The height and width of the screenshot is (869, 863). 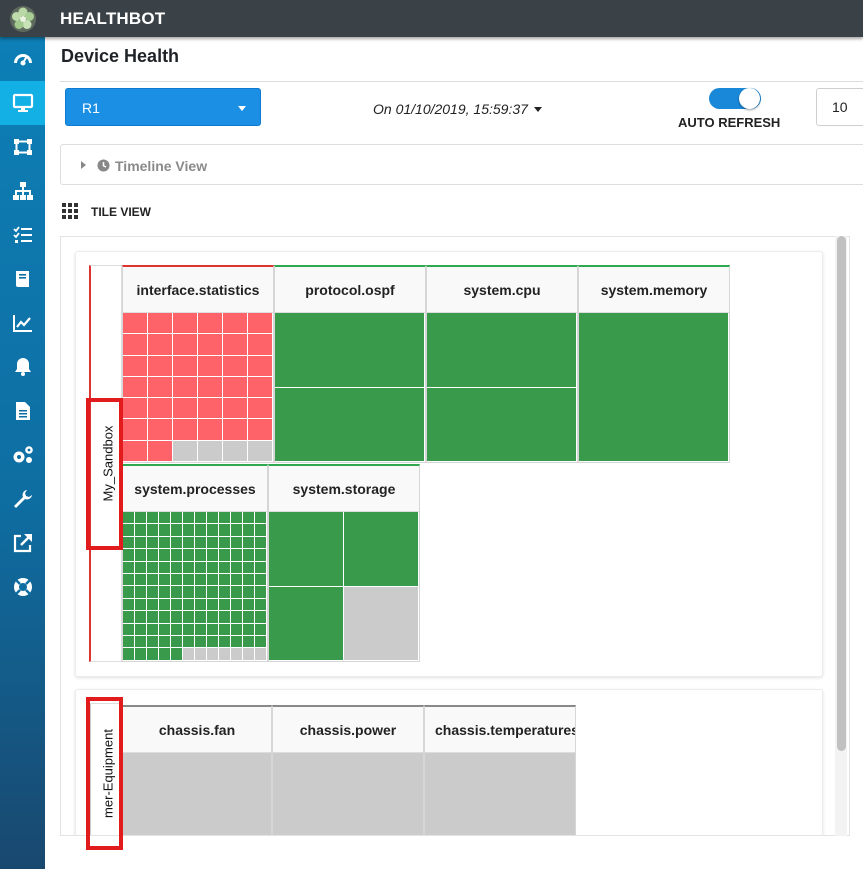 I want to click on tile-chassis-temperatures: chassis.temperatures, so click(x=500, y=770).